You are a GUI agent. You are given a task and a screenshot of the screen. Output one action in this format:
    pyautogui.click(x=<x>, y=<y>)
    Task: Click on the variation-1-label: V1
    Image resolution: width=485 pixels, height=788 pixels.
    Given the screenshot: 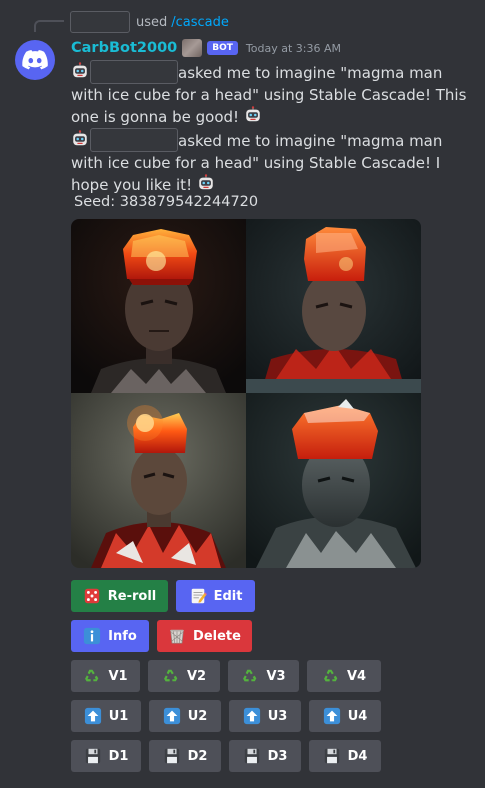 What is the action you would take?
    pyautogui.click(x=118, y=676)
    